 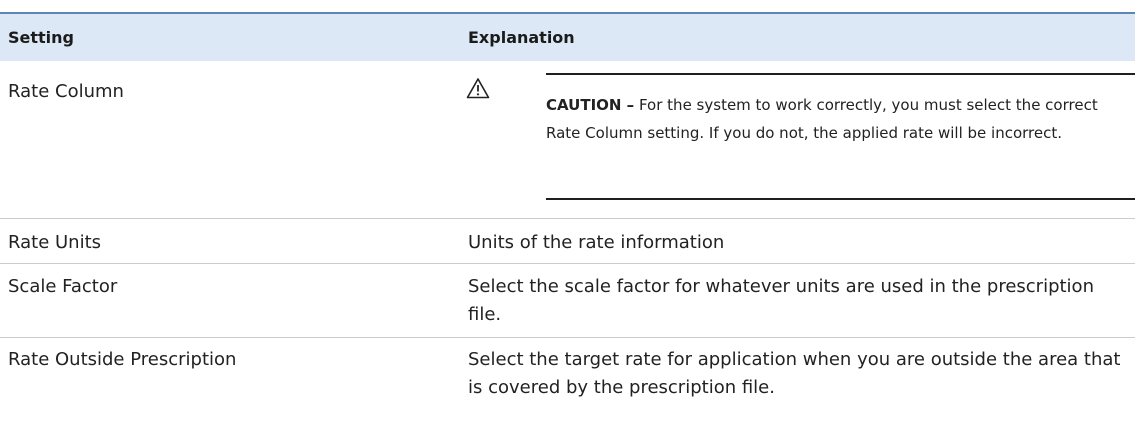 What do you see at coordinates (122, 359) in the screenshot?
I see `setting-name: Rate Outside Prescription` at bounding box center [122, 359].